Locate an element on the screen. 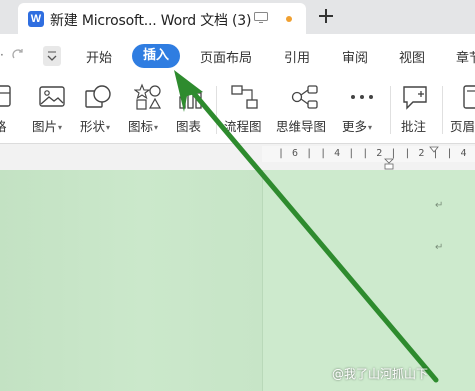  table-icon is located at coordinates (5, 96).